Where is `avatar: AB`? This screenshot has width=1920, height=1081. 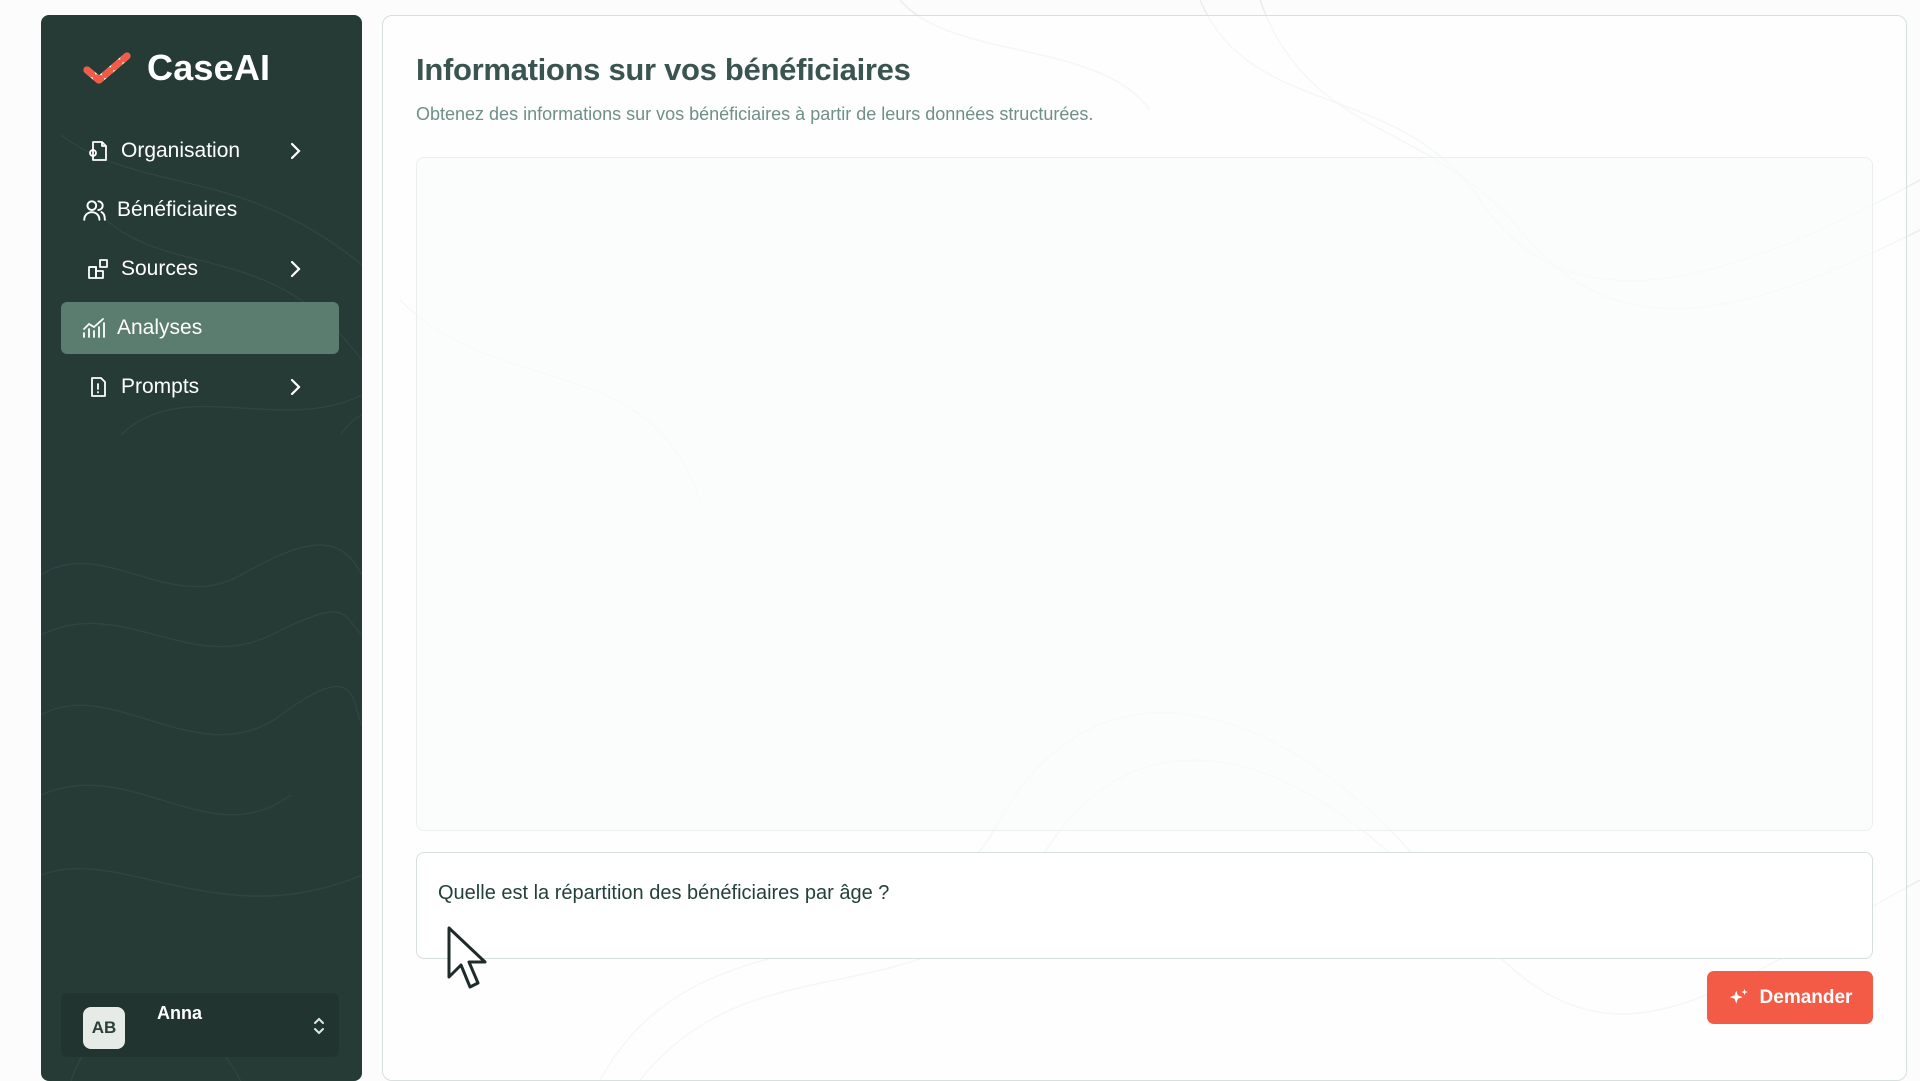
avatar: AB is located at coordinates (104, 1028).